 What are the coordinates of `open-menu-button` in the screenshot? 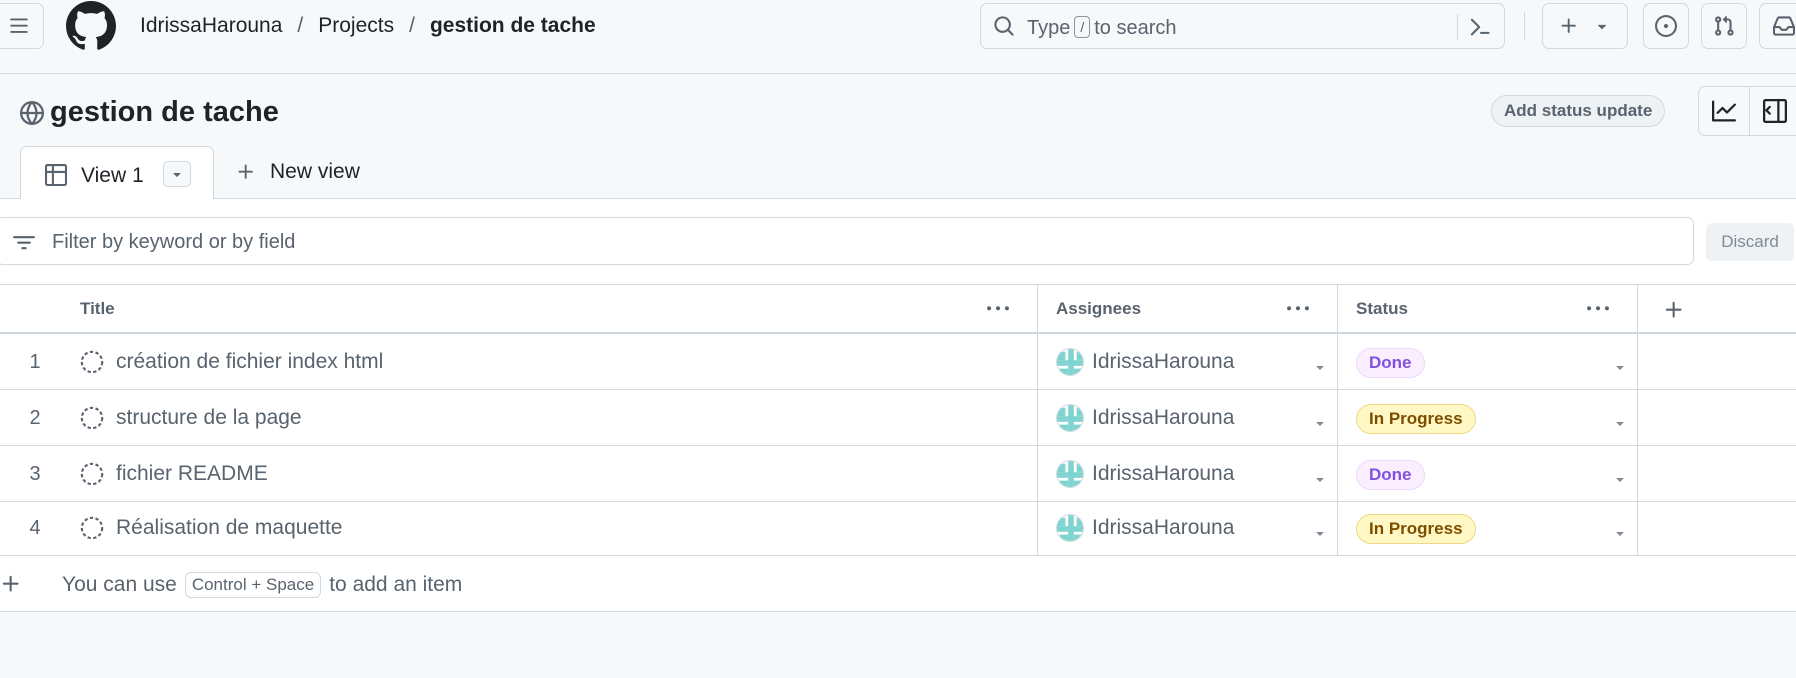 It's located at (22, 26).